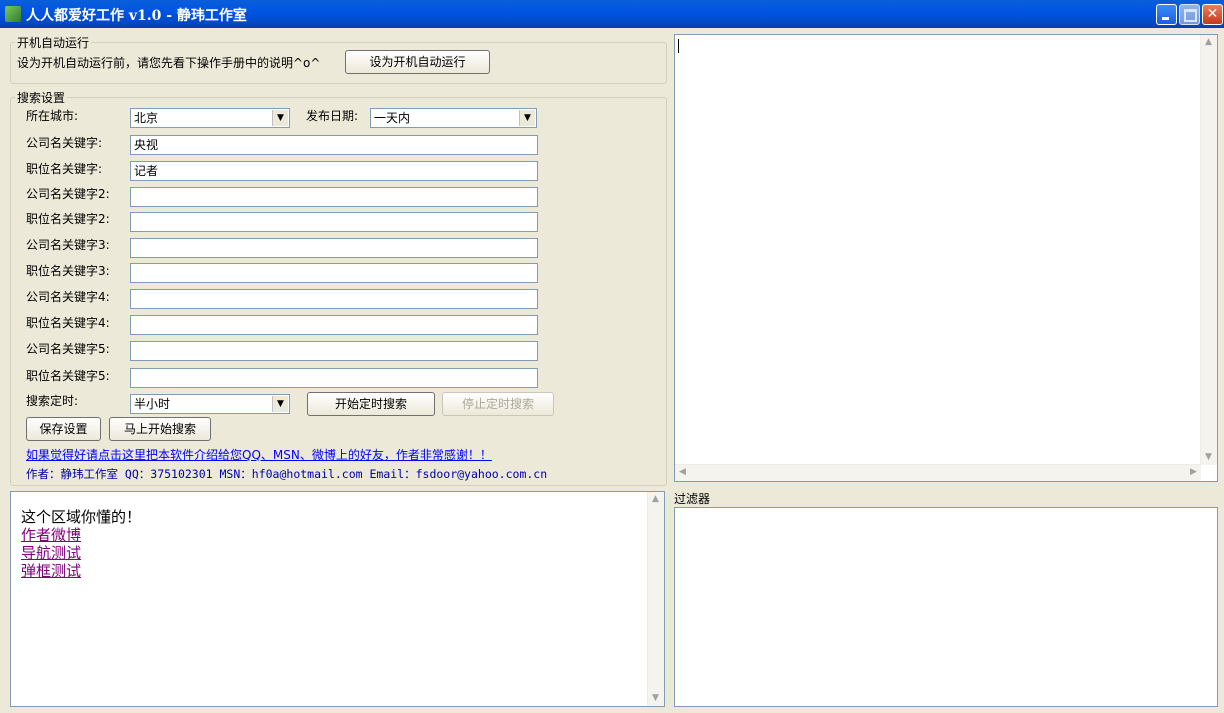 The image size is (1224, 713). Describe the element at coordinates (81, 553) in the screenshot. I see `nav-test-link: 导航测试` at that location.